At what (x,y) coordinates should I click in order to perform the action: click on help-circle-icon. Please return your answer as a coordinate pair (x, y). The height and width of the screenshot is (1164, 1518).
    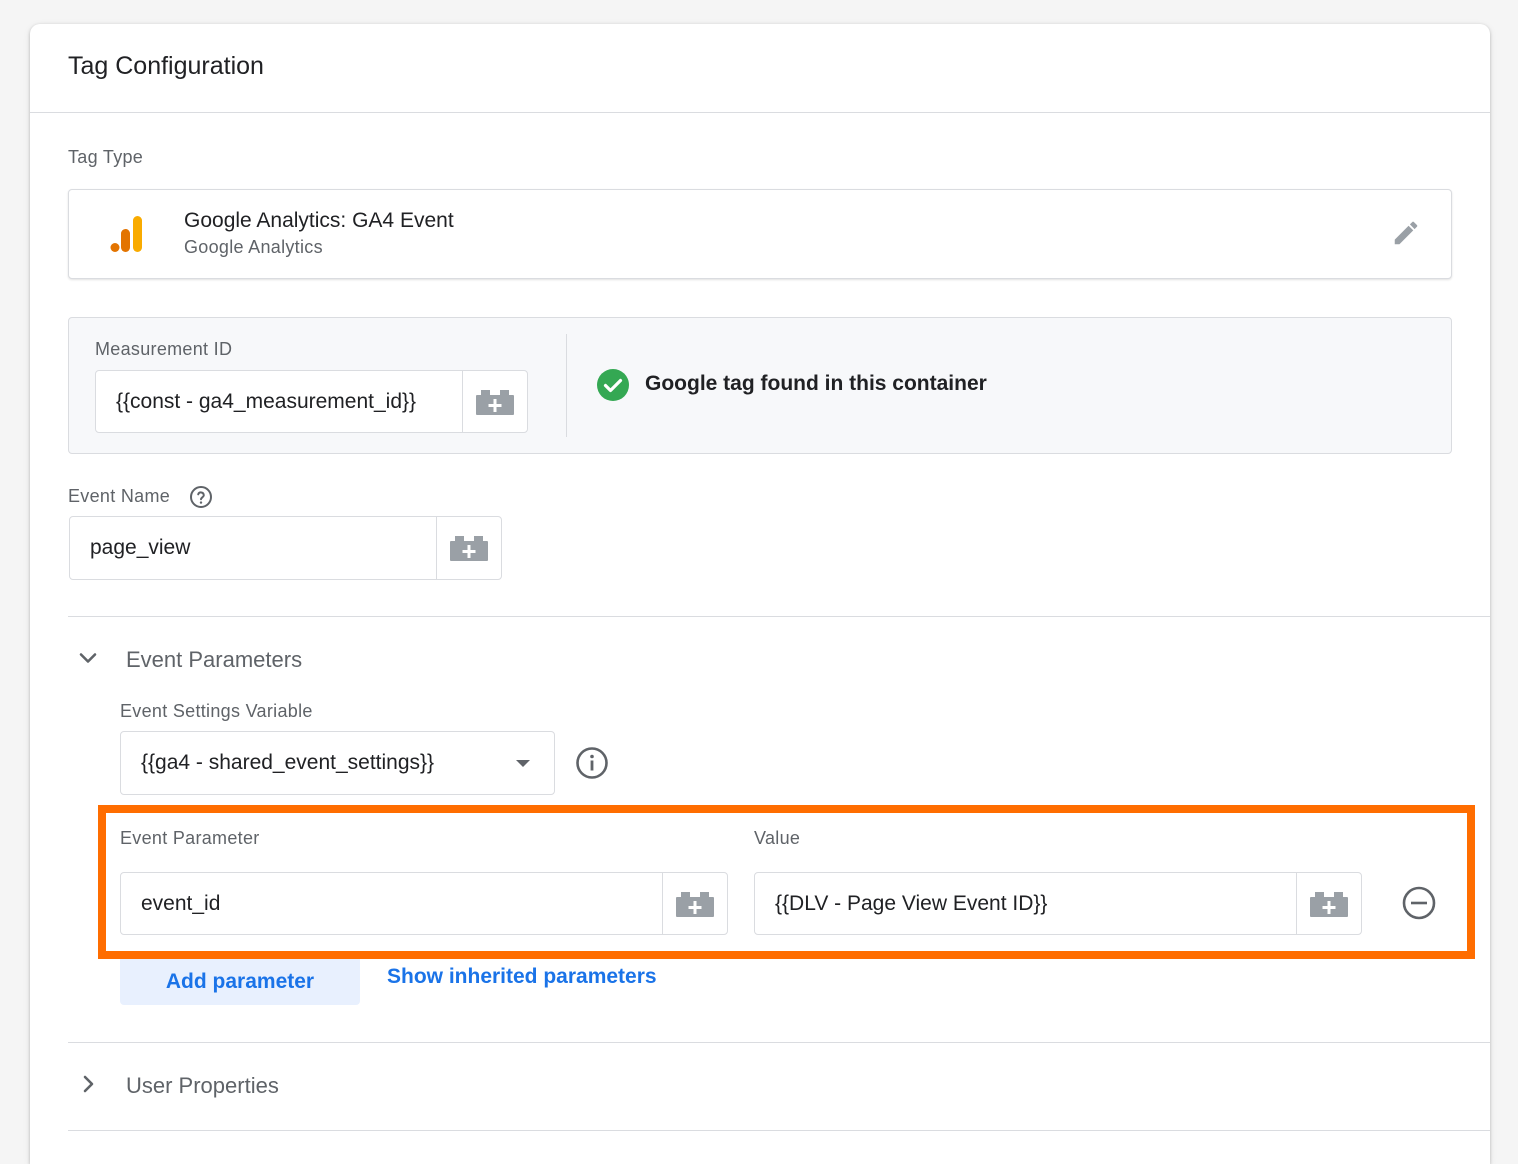
    Looking at the image, I should click on (201, 499).